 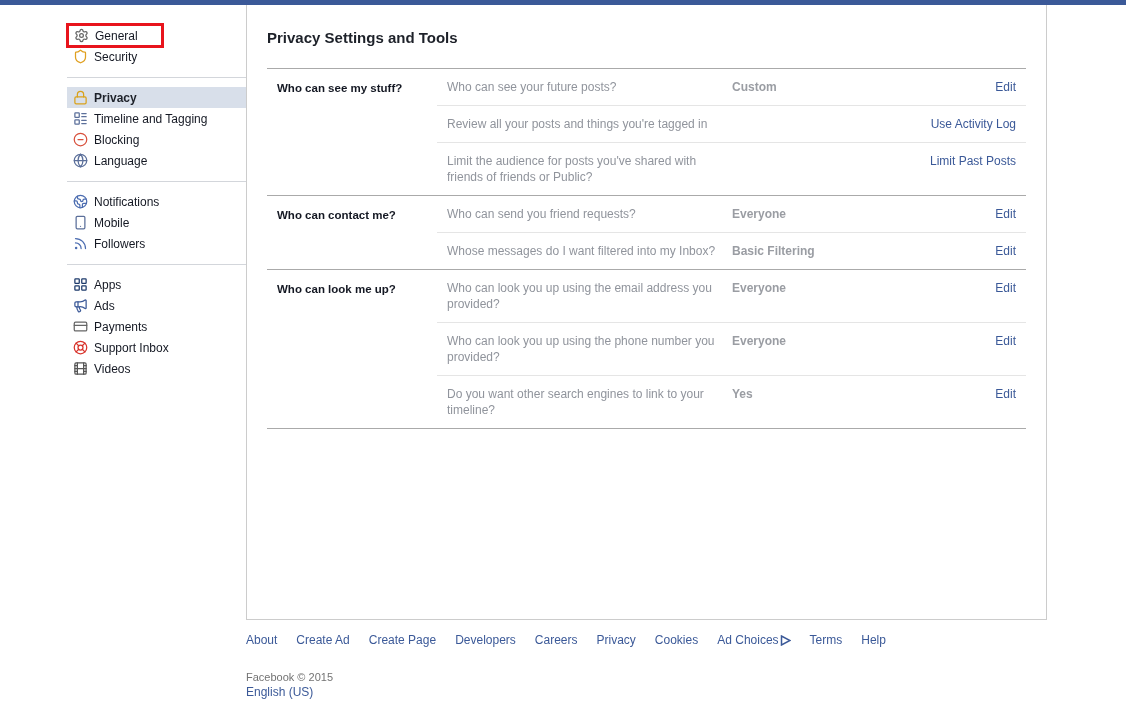 I want to click on sidebar-item: Ads, so click(x=156, y=305).